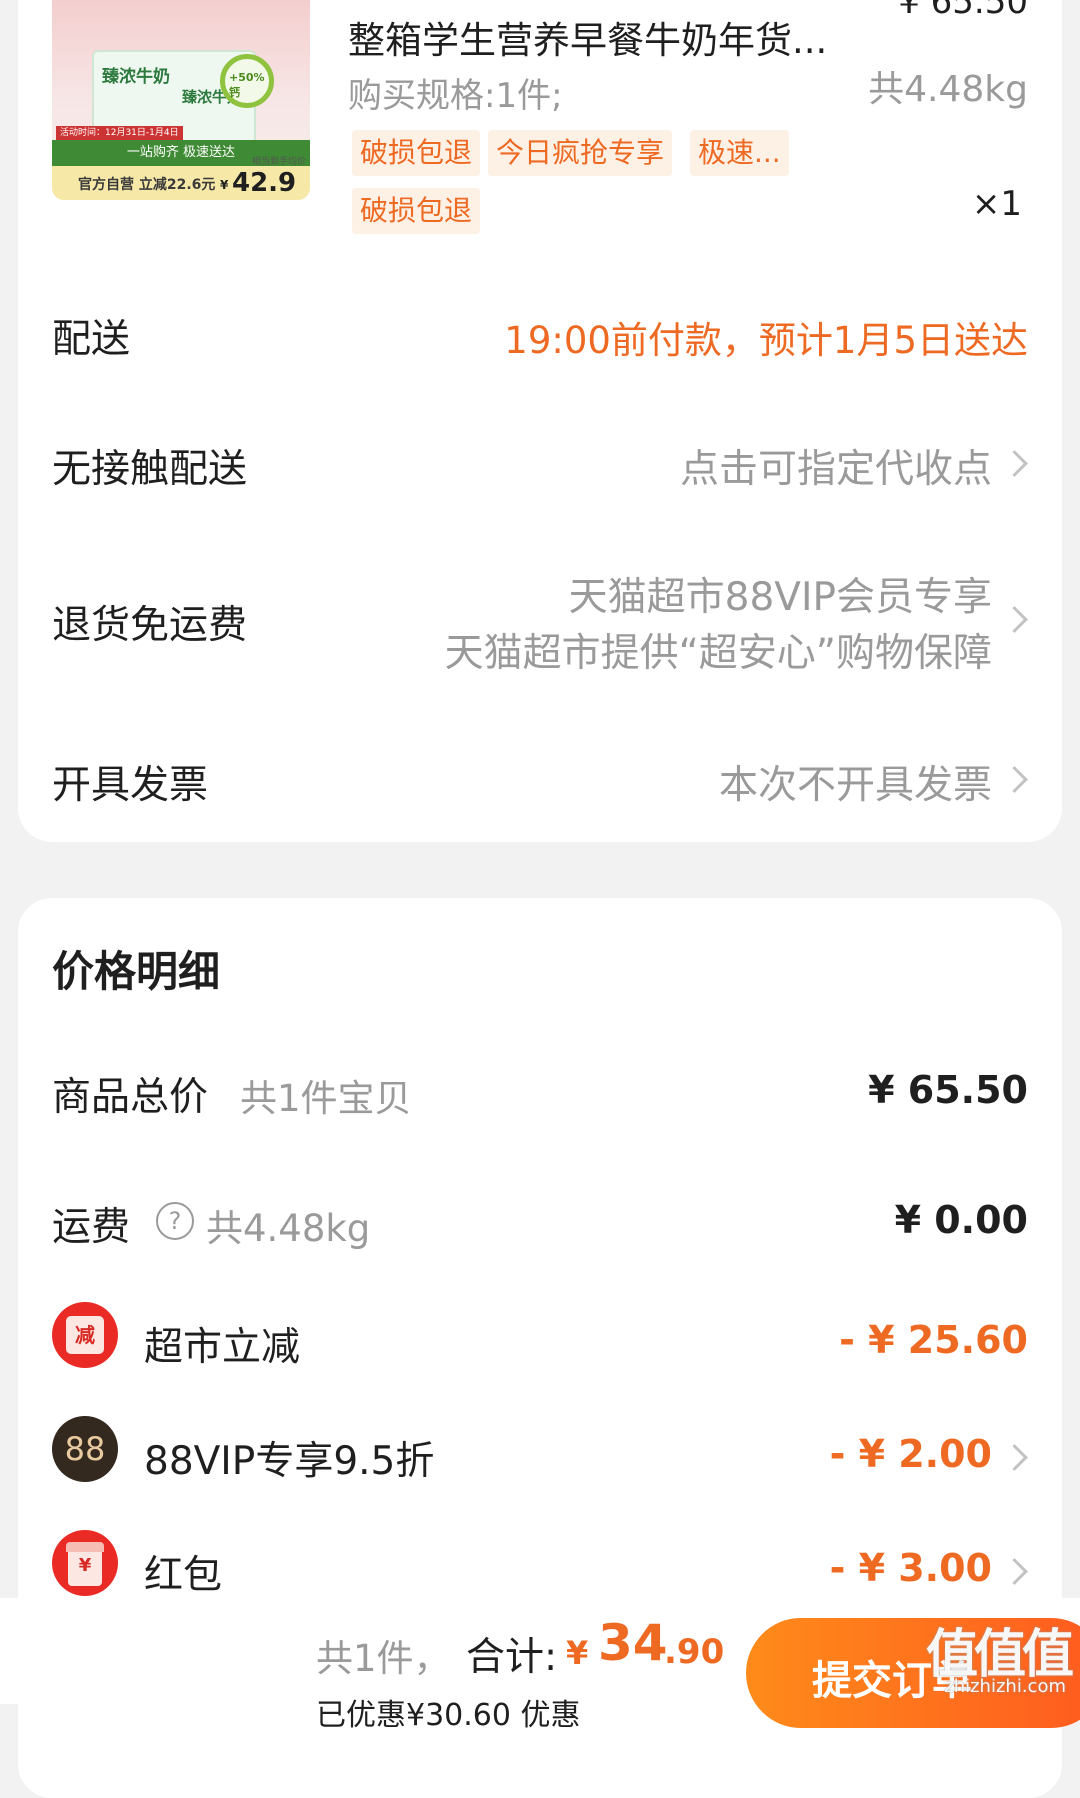  What do you see at coordinates (580, 153) in the screenshot?
I see `product-tag: 今日疯抢专享` at bounding box center [580, 153].